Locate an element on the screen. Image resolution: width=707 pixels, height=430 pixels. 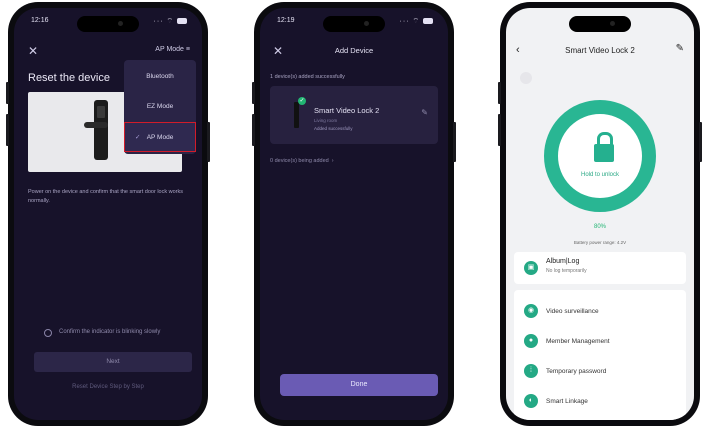
battery-level: 80% is located at coordinates (599, 227).